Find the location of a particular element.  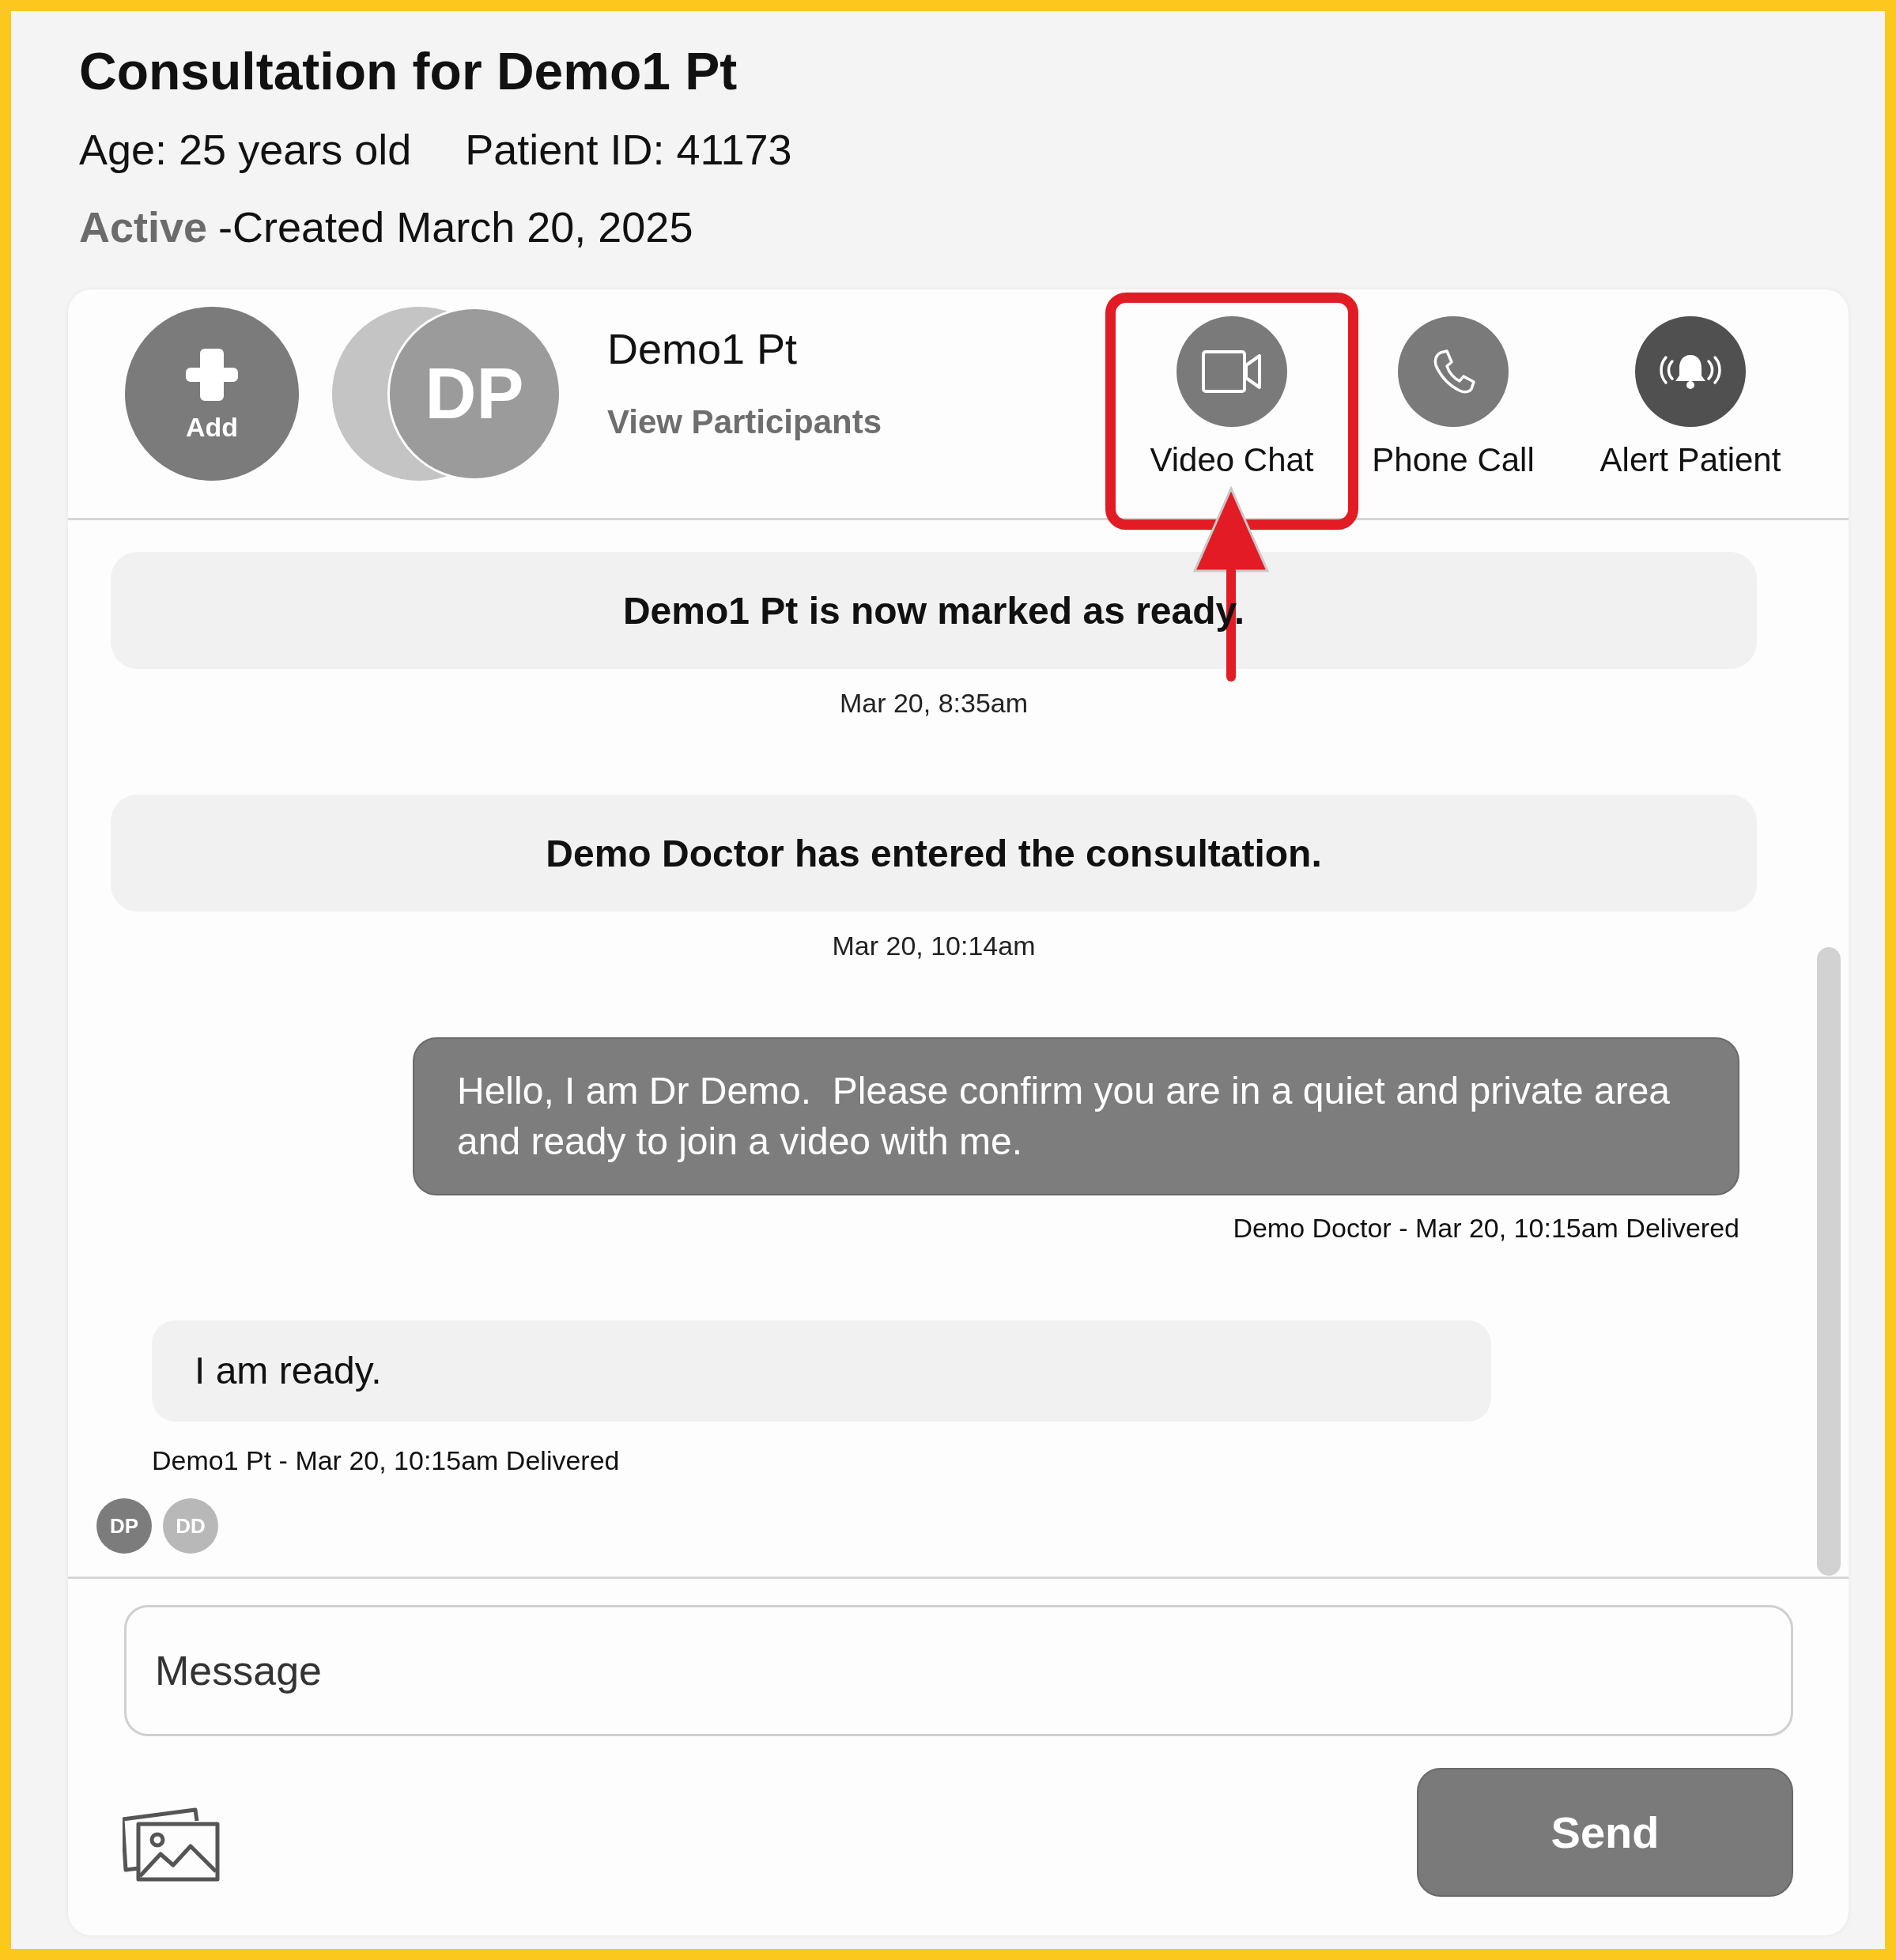

message-meta: Demo1 Pt - Mar 20, 10:15am Delivered is located at coordinates (386, 1460).